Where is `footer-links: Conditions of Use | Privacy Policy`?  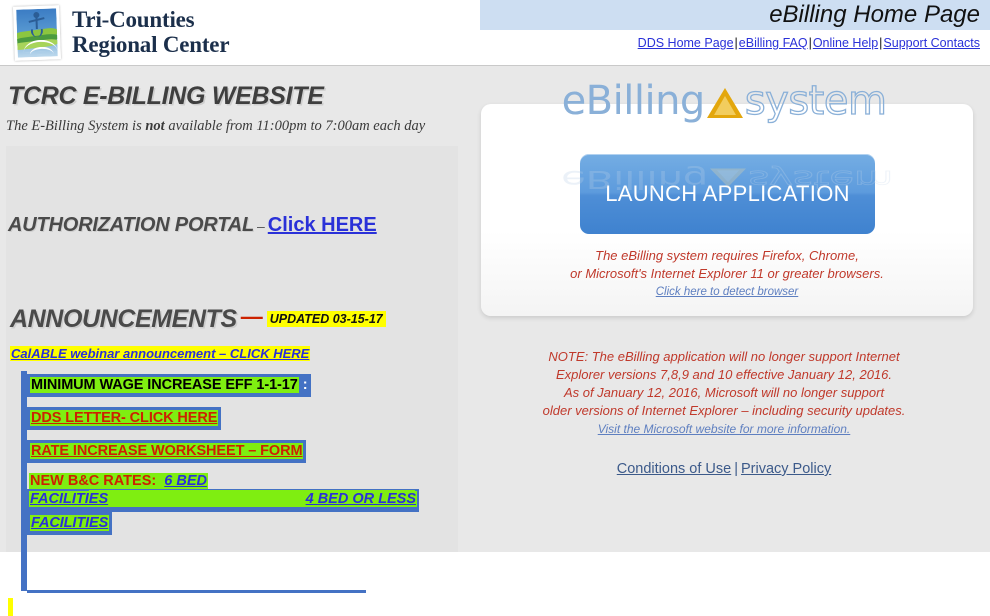
footer-links: Conditions of Use | Privacy Policy is located at coordinates (724, 469).